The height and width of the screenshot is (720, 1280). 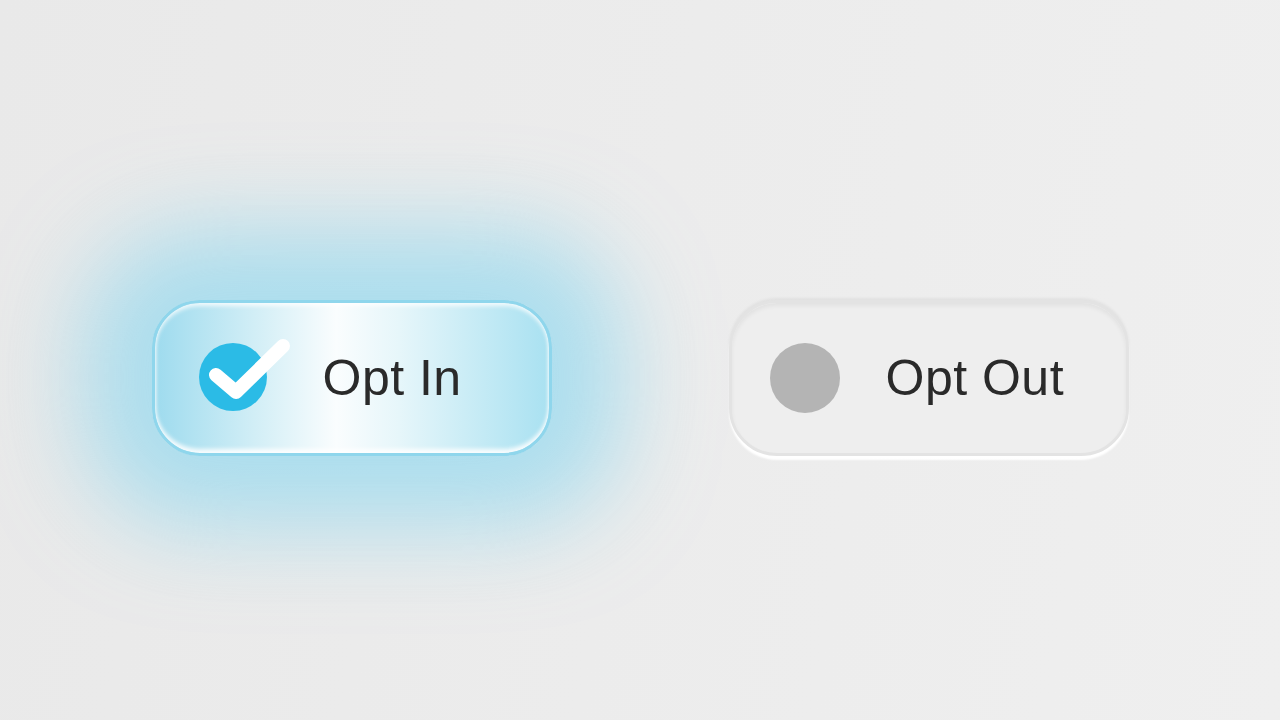 I want to click on option-button: Opt Out, so click(x=928, y=378).